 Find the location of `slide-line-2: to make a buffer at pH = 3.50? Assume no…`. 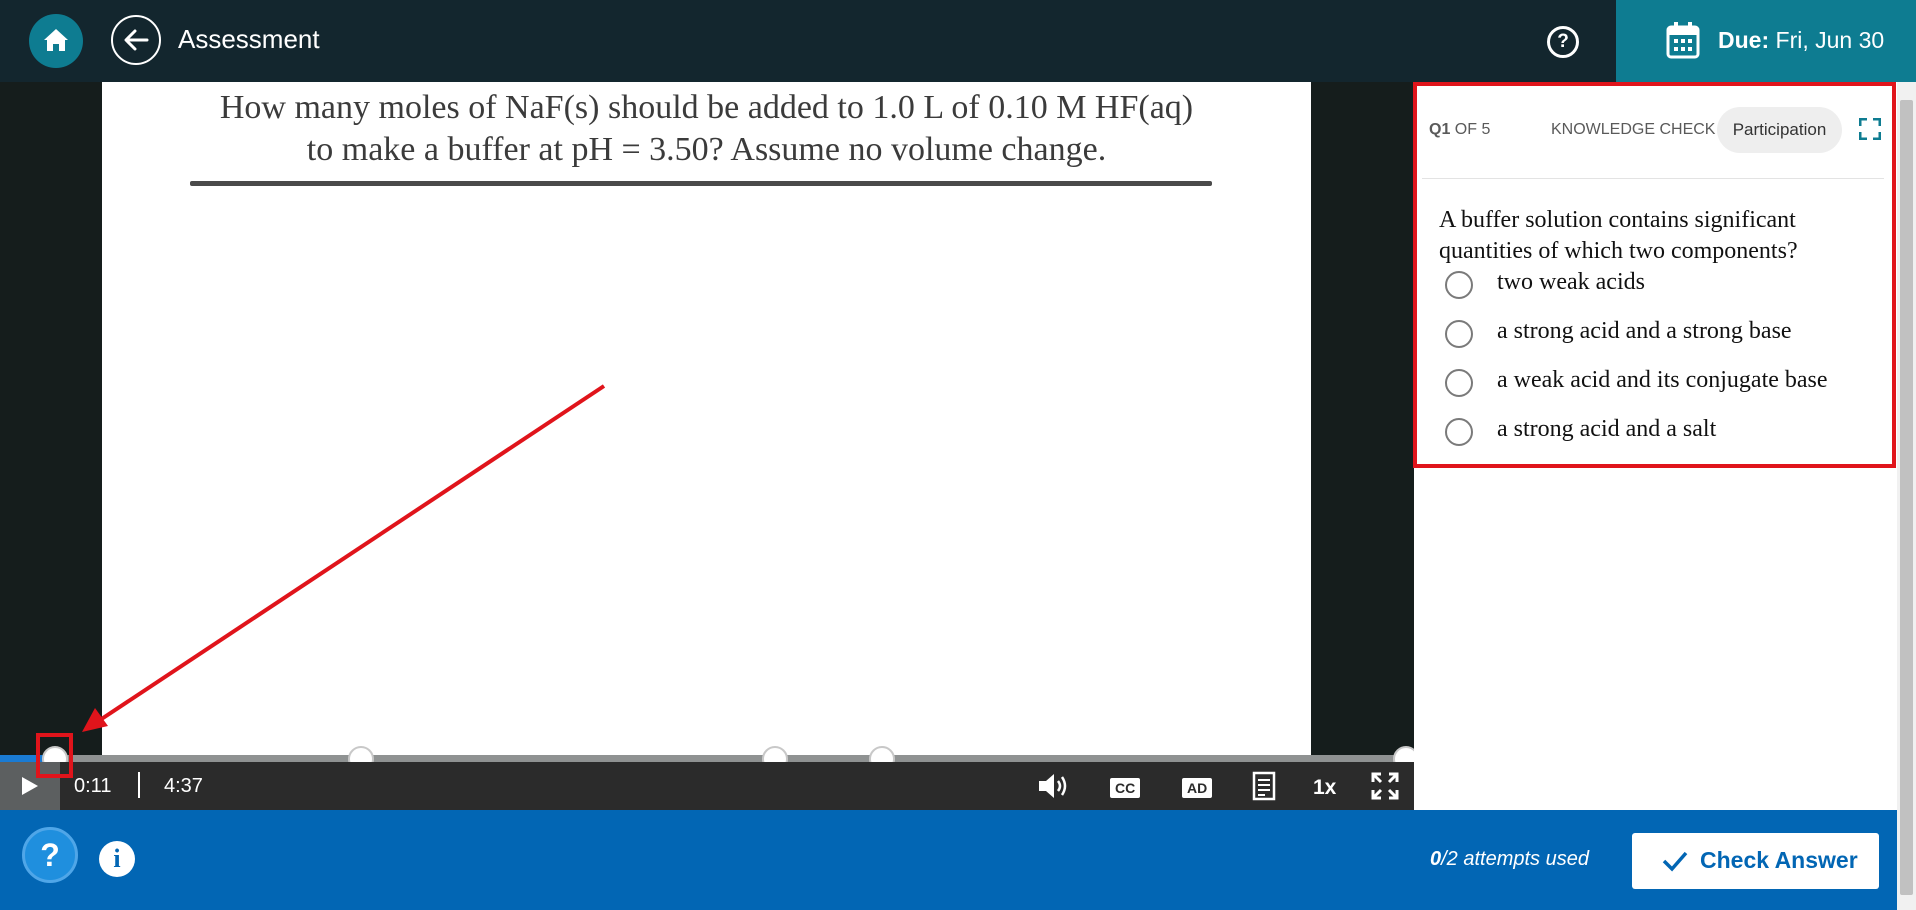

slide-line-2: to make a buffer at pH = 3.50? Assume no… is located at coordinates (706, 149).